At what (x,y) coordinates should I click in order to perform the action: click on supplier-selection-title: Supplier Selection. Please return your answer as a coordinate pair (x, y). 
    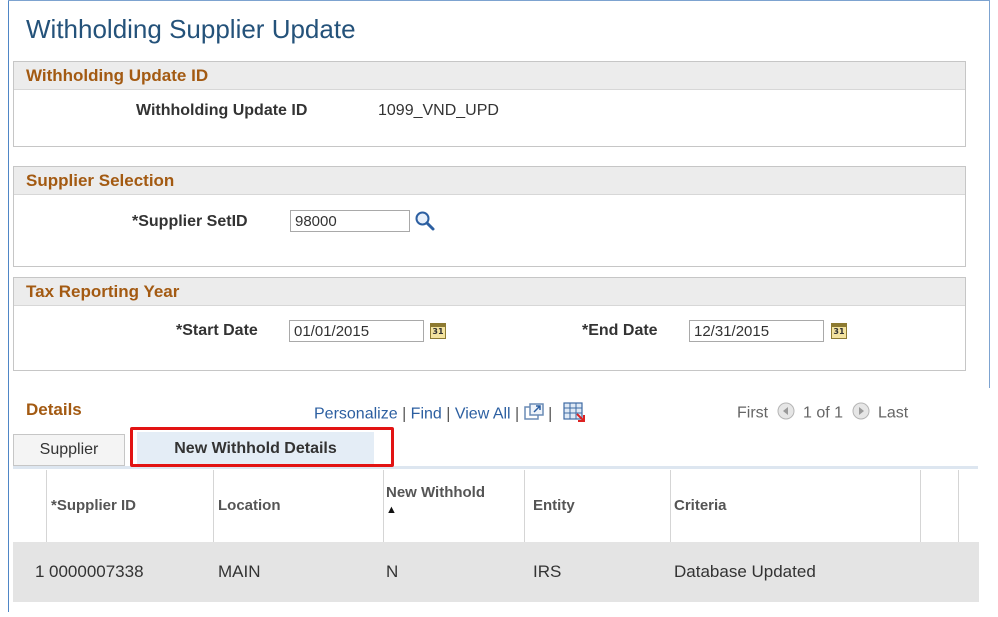
    Looking at the image, I should click on (100, 180).